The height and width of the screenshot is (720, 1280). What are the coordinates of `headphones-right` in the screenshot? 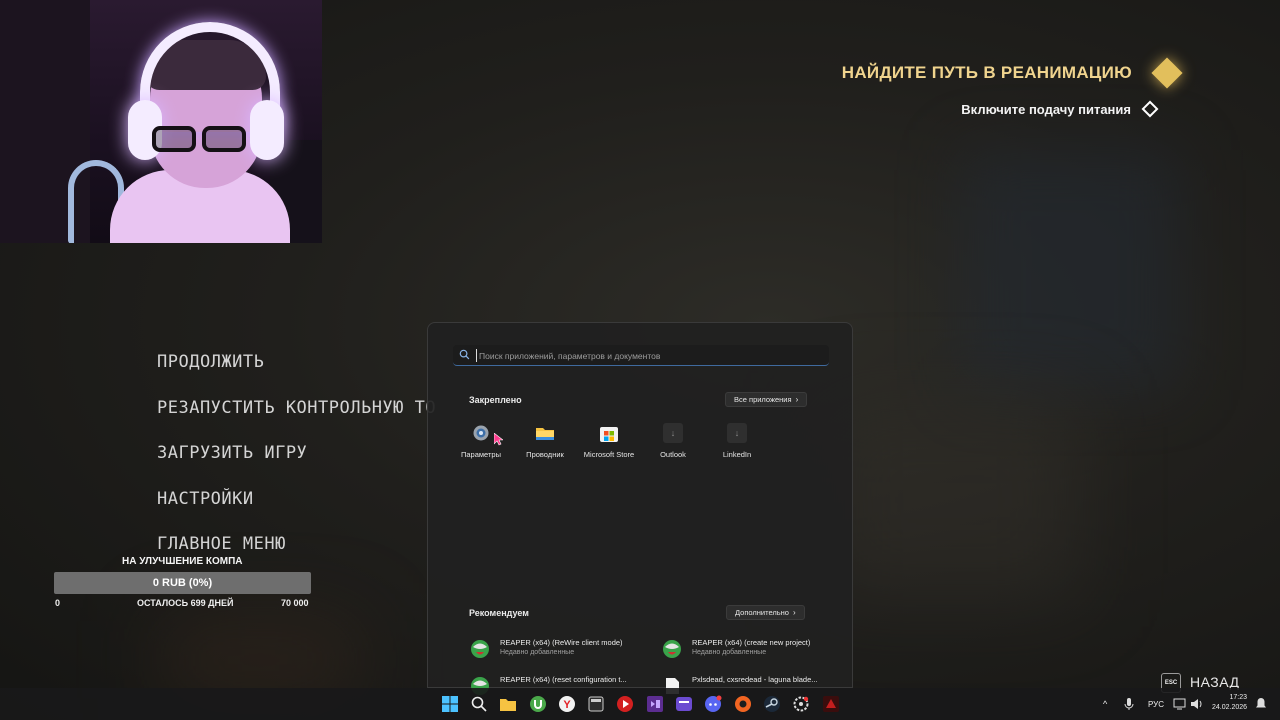 It's located at (267, 130).